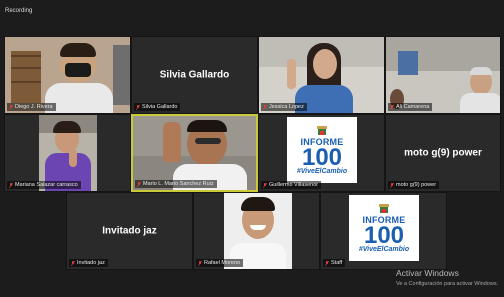 Image resolution: width=504 pixels, height=297 pixels. What do you see at coordinates (256, 231) in the screenshot?
I see `participant-tile-rafael: Rafael Moreno` at bounding box center [256, 231].